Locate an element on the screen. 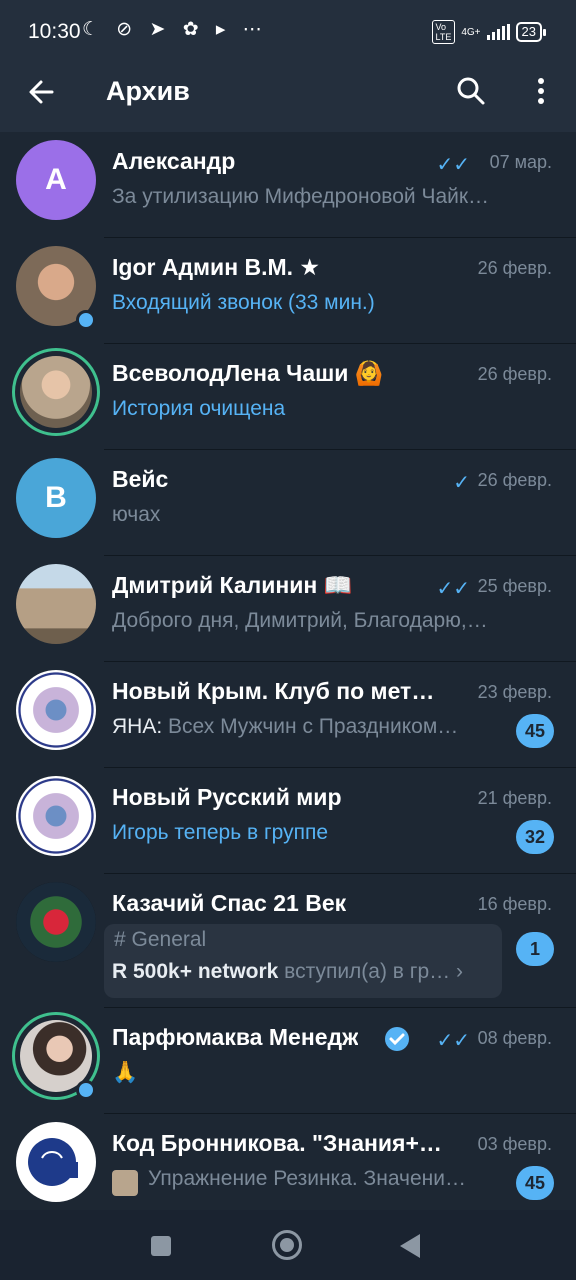 The width and height of the screenshot is (576, 1280). battery-icon: 23 is located at coordinates (531, 32).